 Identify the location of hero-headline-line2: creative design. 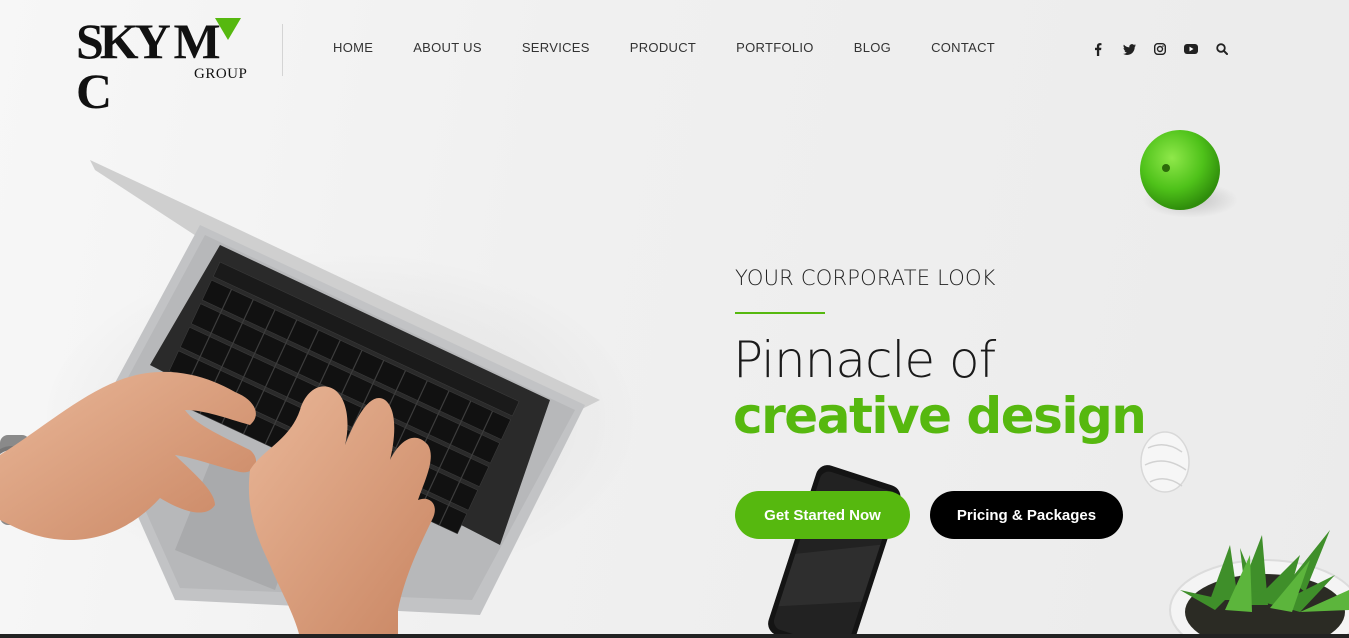
(940, 416).